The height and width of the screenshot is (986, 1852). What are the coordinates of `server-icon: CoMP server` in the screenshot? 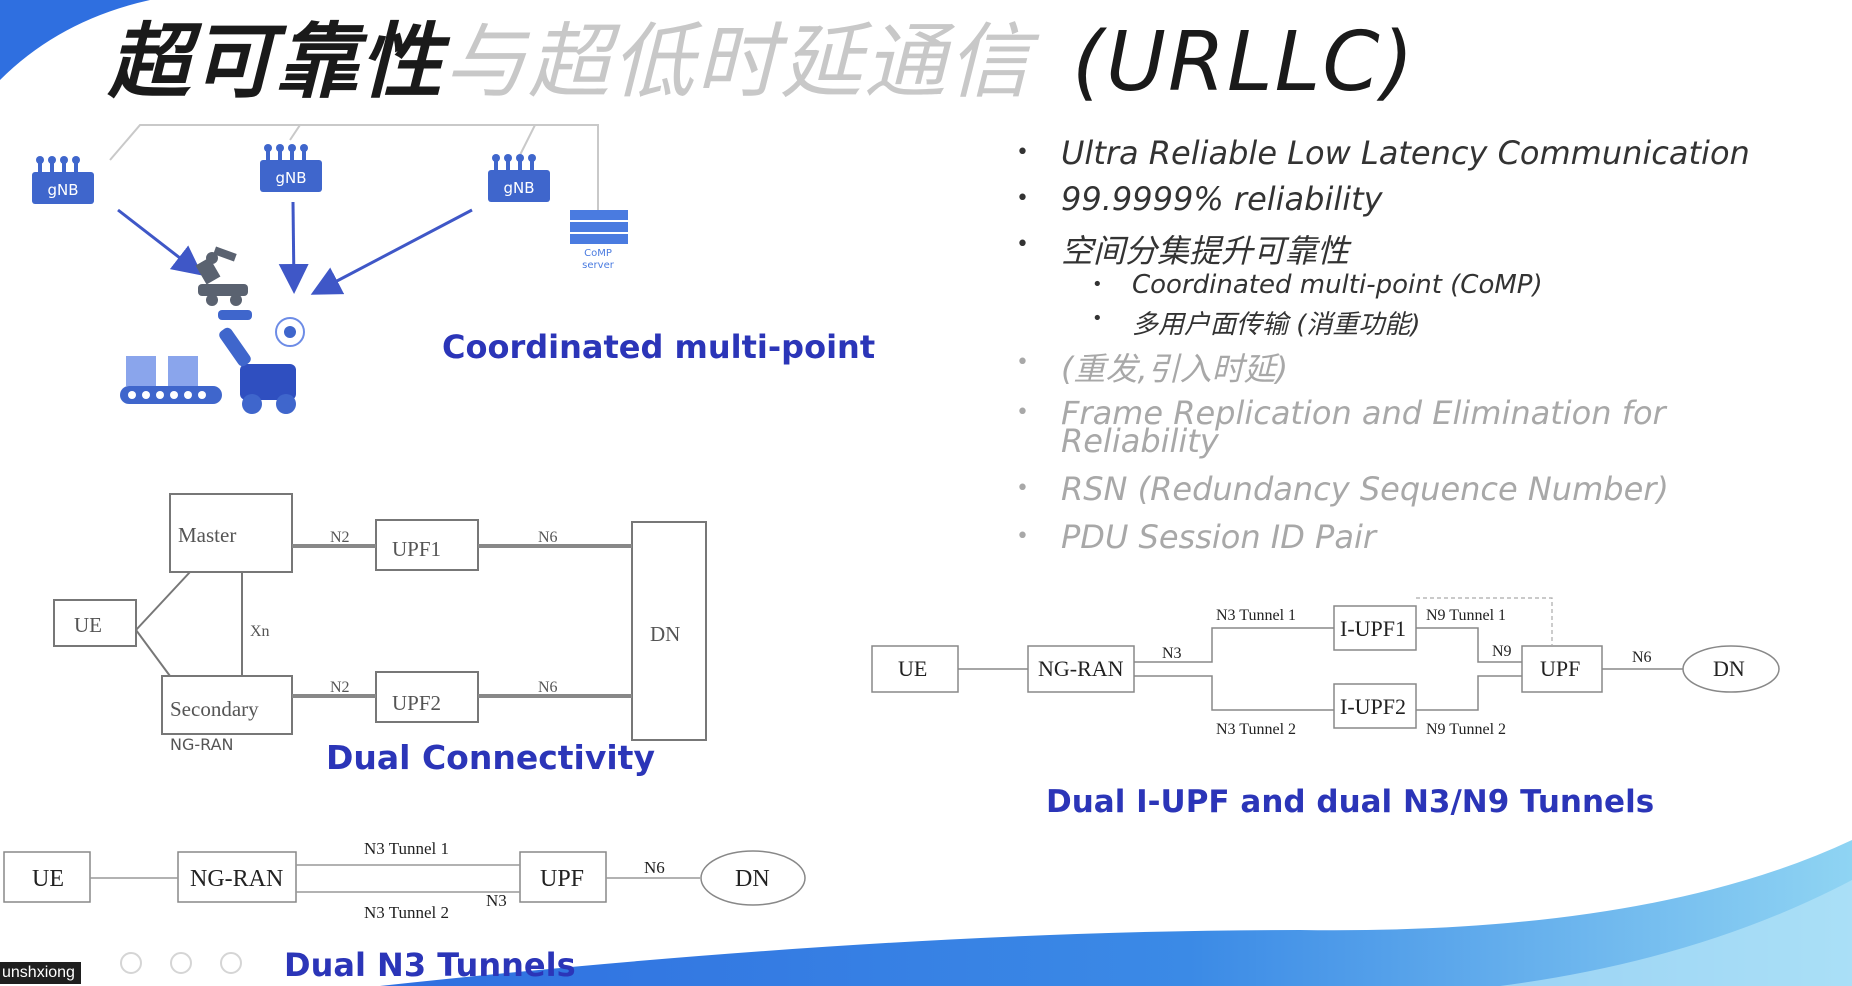 It's located at (599, 240).